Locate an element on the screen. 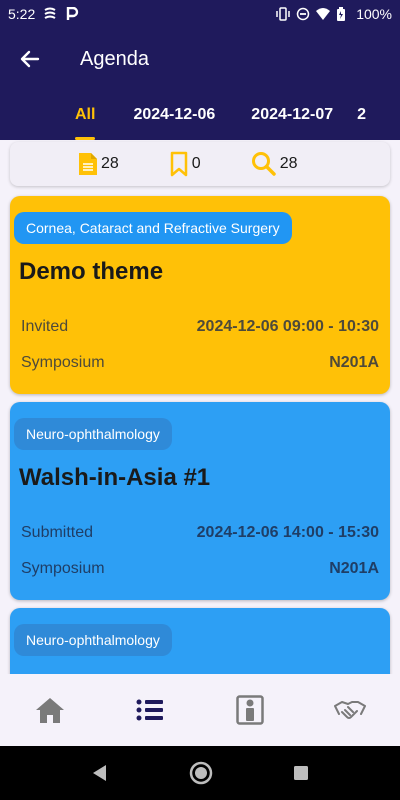 This screenshot has width=400, height=800. search-icon is located at coordinates (263, 164).